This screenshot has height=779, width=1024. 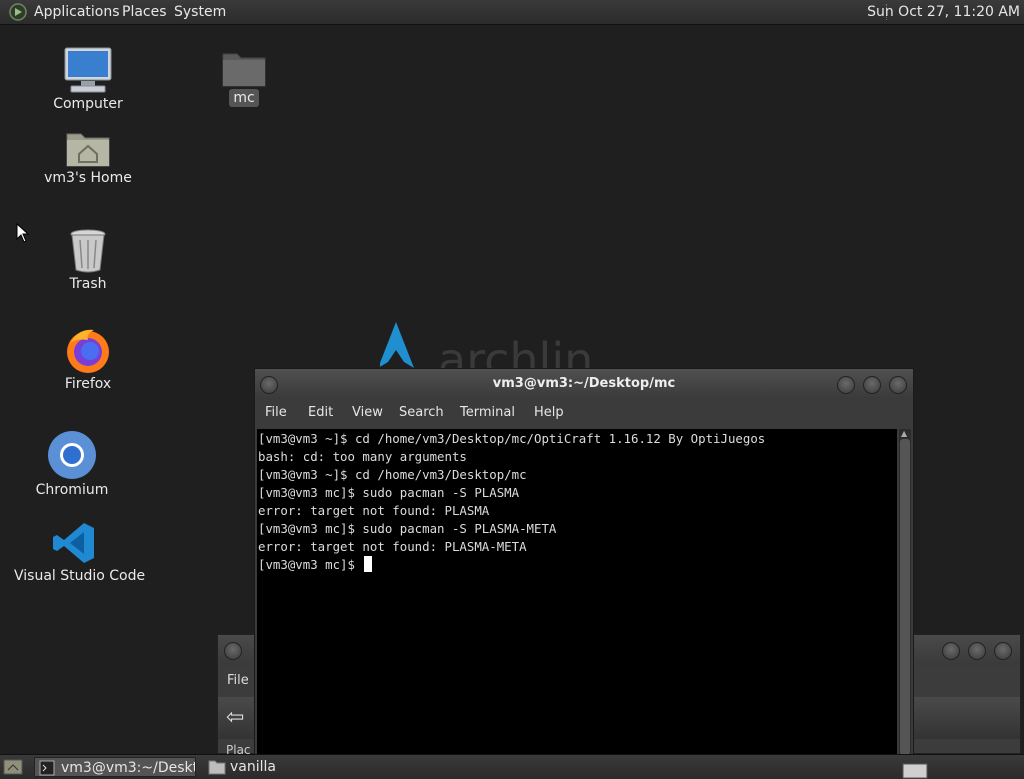 I want to click on arch-logo: archlin, so click(x=486, y=346).